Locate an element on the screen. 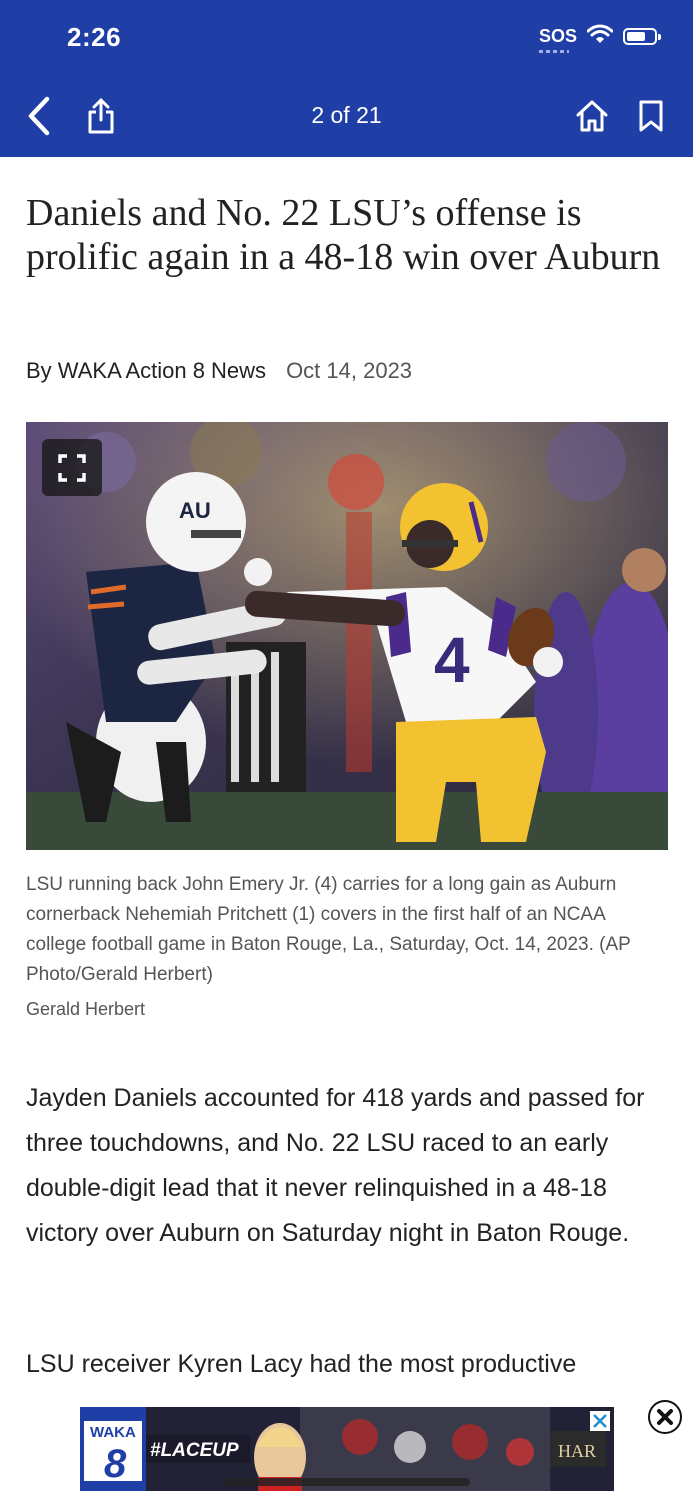 The height and width of the screenshot is (1500, 693). byline: By WAKA Action 8 News Oct 14, 2023 is located at coordinates (219, 371).